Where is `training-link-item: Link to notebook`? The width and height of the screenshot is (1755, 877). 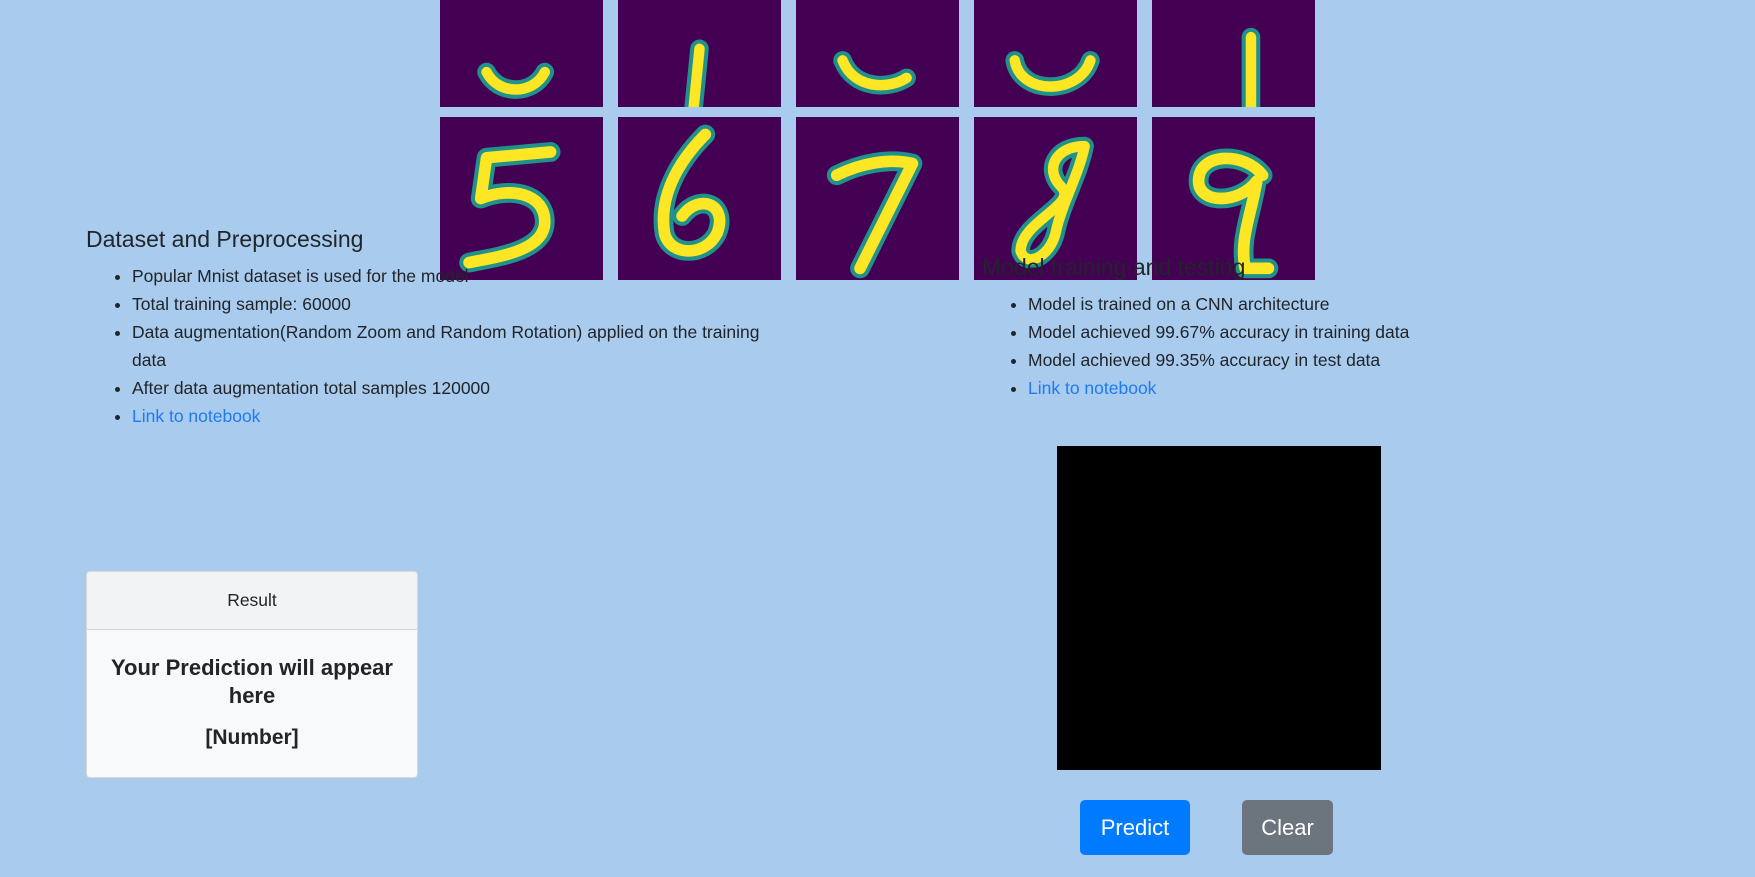
training-link-item: Link to notebook is located at coordinates (1305, 388).